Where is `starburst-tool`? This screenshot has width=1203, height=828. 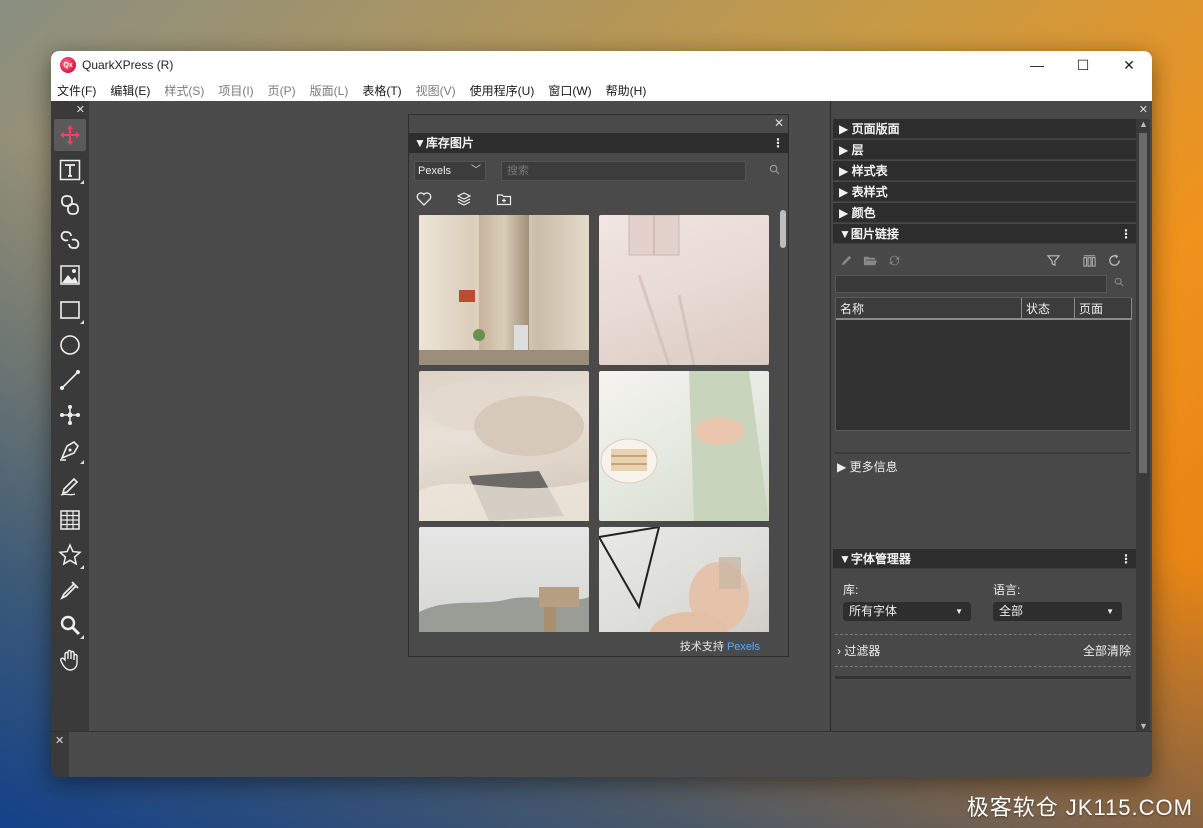
starburst-tool is located at coordinates (70, 555).